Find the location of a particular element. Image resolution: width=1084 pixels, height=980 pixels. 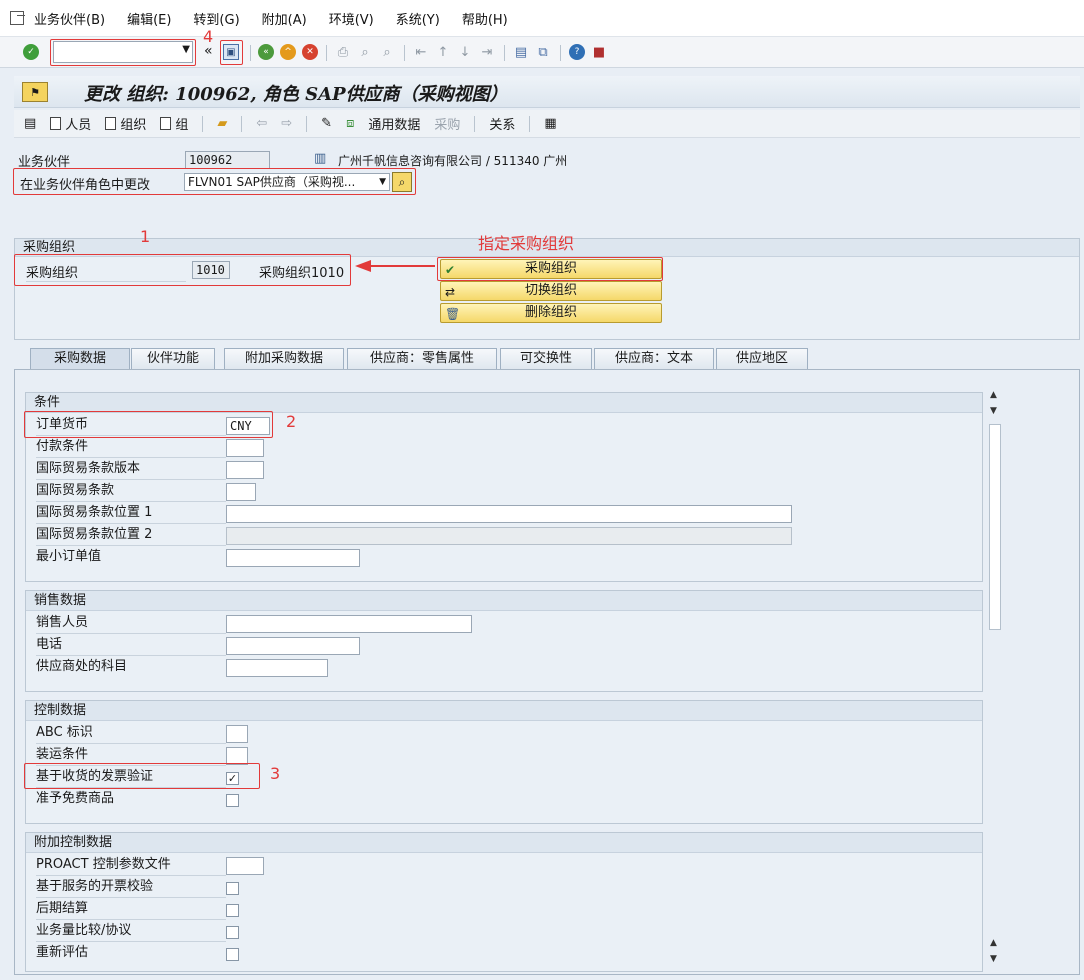

highlight-purchasing-org is located at coordinates (182, 270).